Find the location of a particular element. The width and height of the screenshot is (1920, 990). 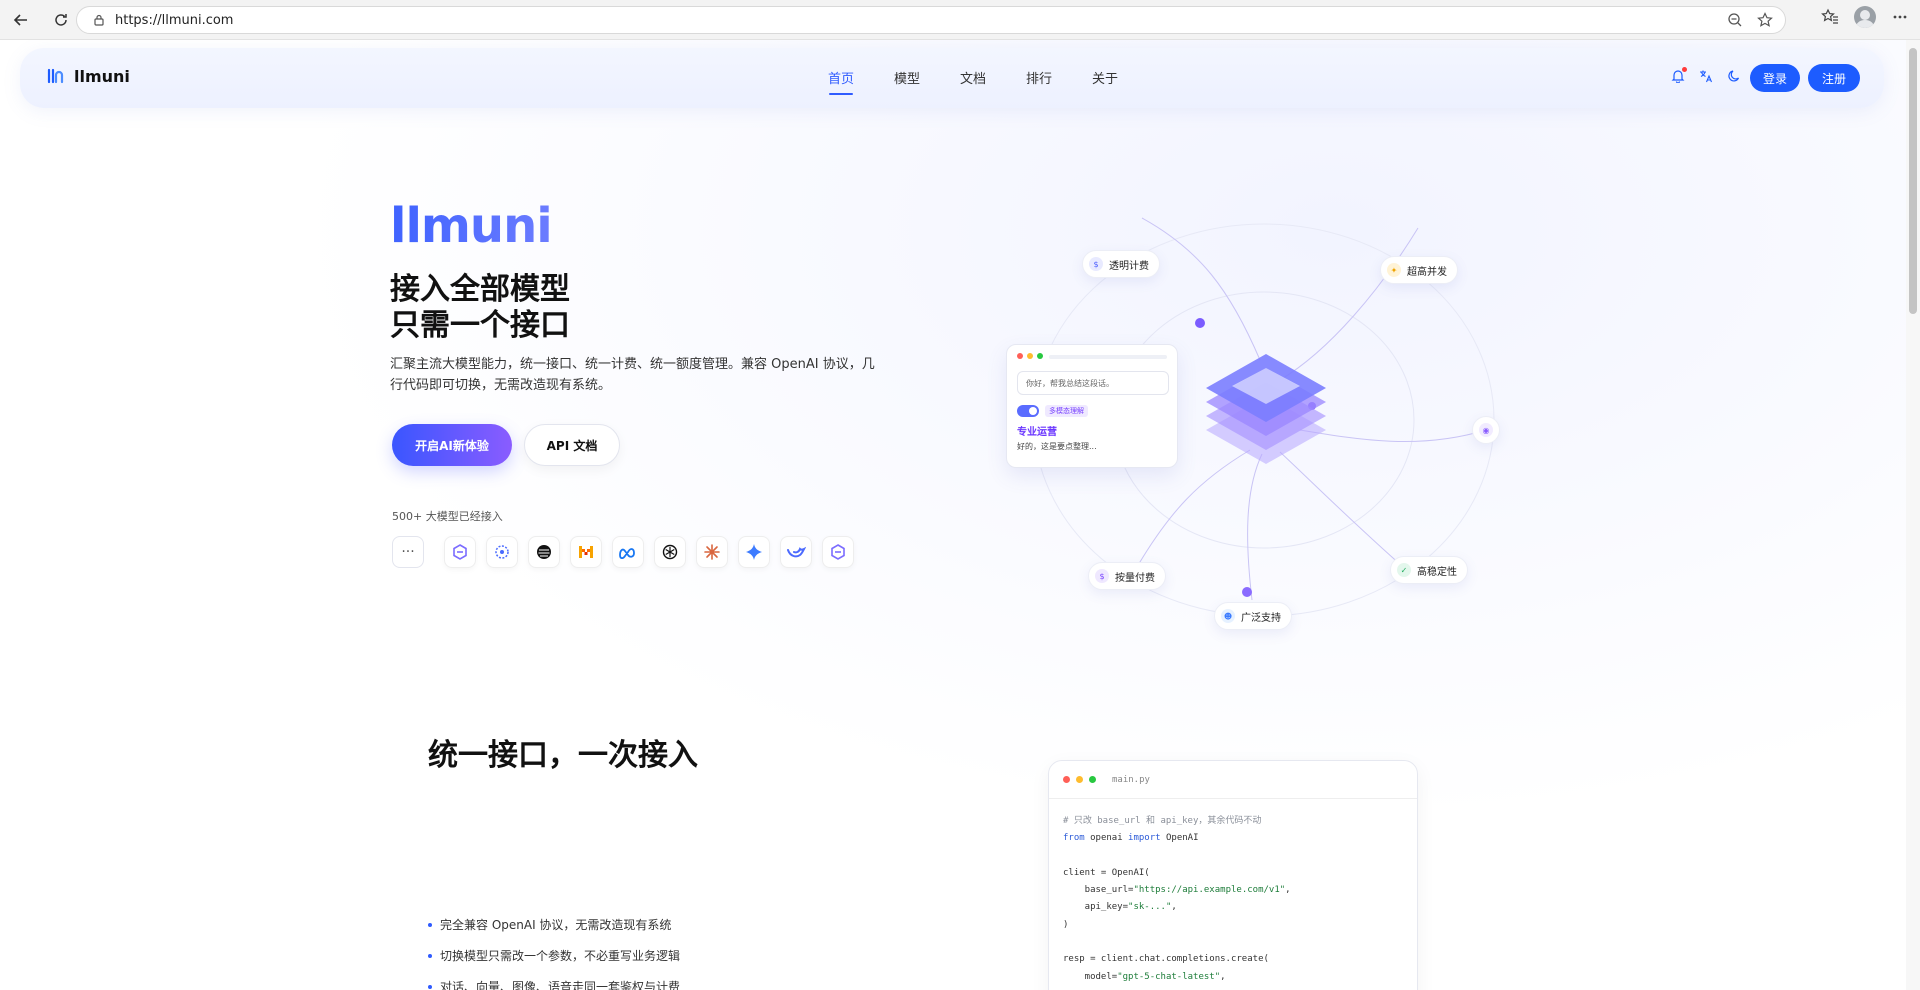

nav-item-ranking: 排行 is located at coordinates (1039, 77).